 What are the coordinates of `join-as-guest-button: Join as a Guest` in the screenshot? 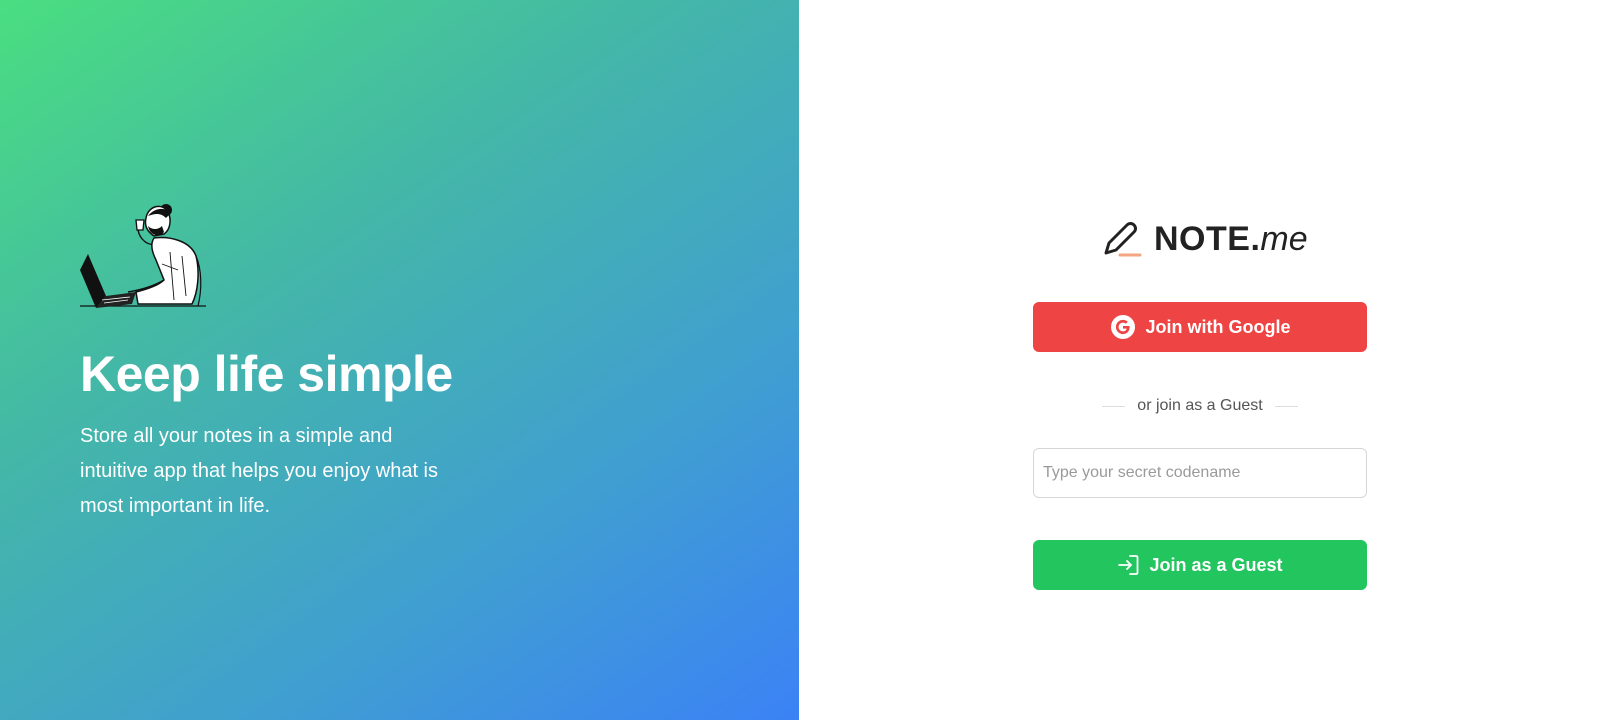 It's located at (1200, 565).